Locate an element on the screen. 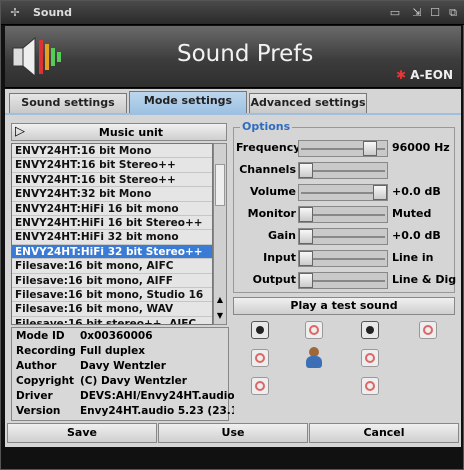  list-item: ENVY24HT:HiFi 16 bit mono is located at coordinates (112, 209).